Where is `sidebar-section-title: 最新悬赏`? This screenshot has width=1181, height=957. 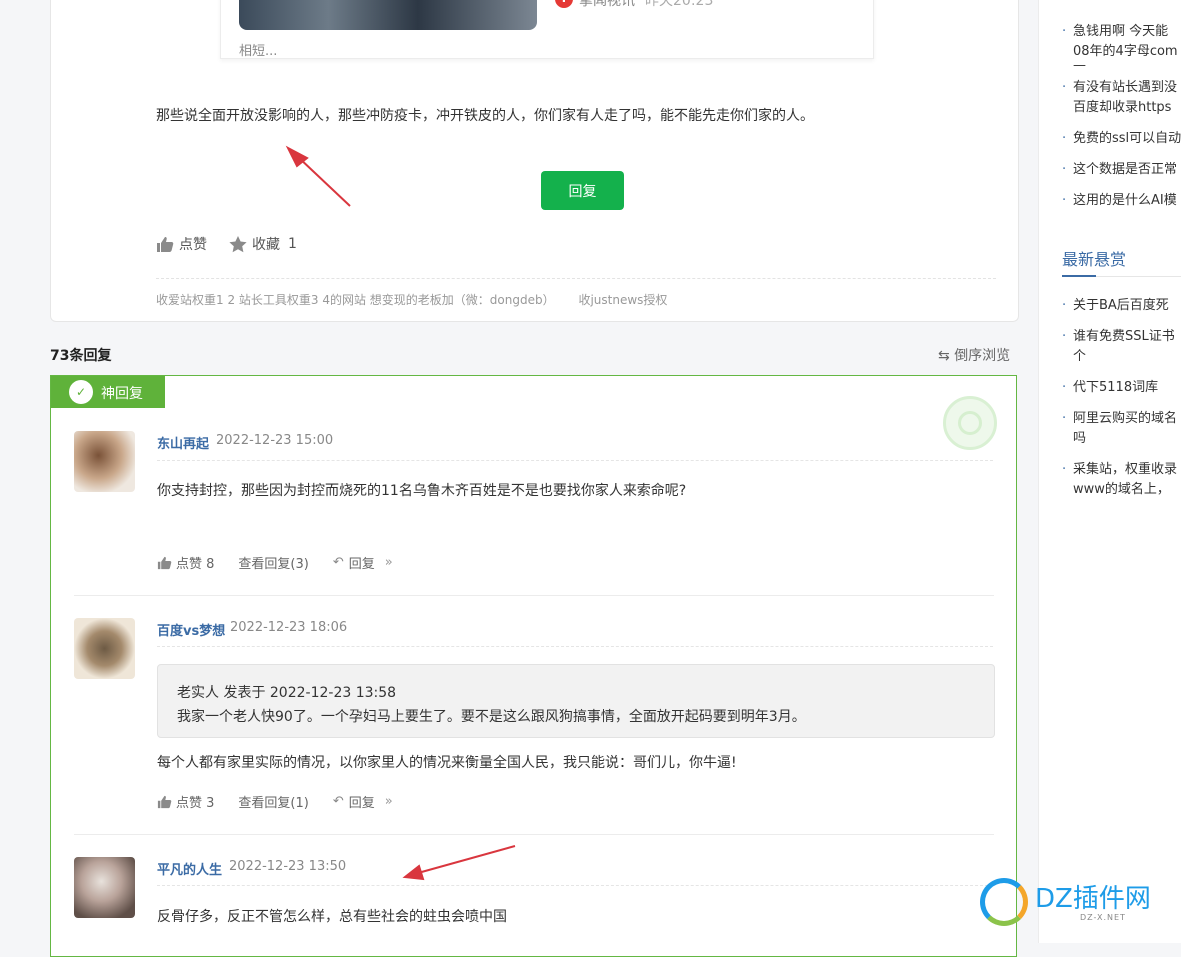
sidebar-section-title: 最新悬赏 is located at coordinates (1094, 259).